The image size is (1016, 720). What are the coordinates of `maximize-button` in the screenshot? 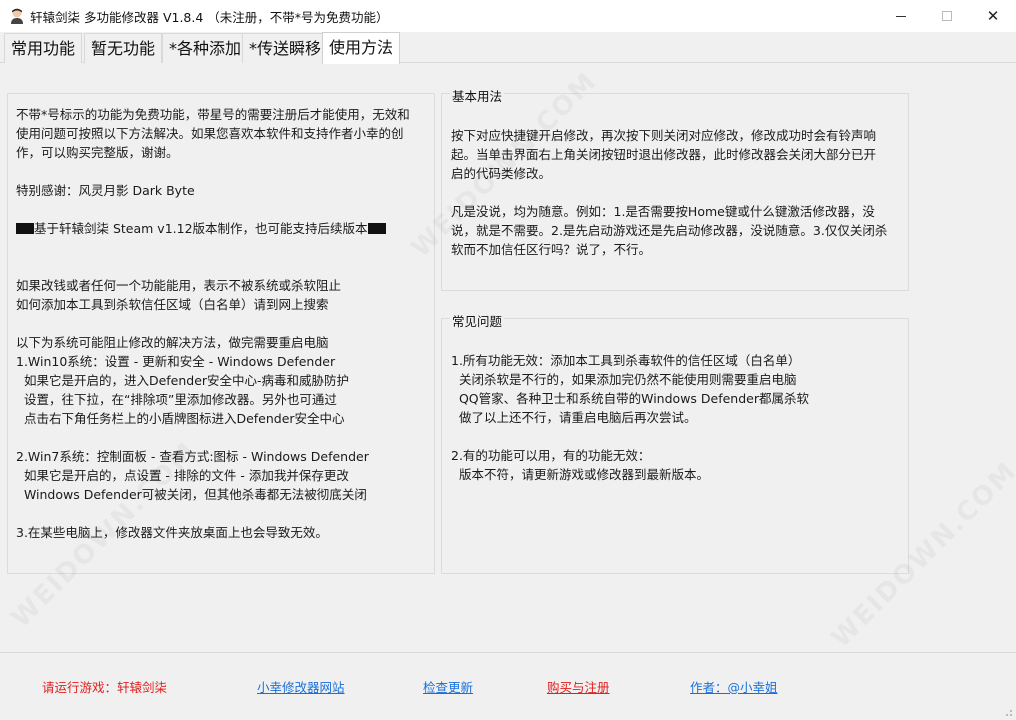 It's located at (947, 16).